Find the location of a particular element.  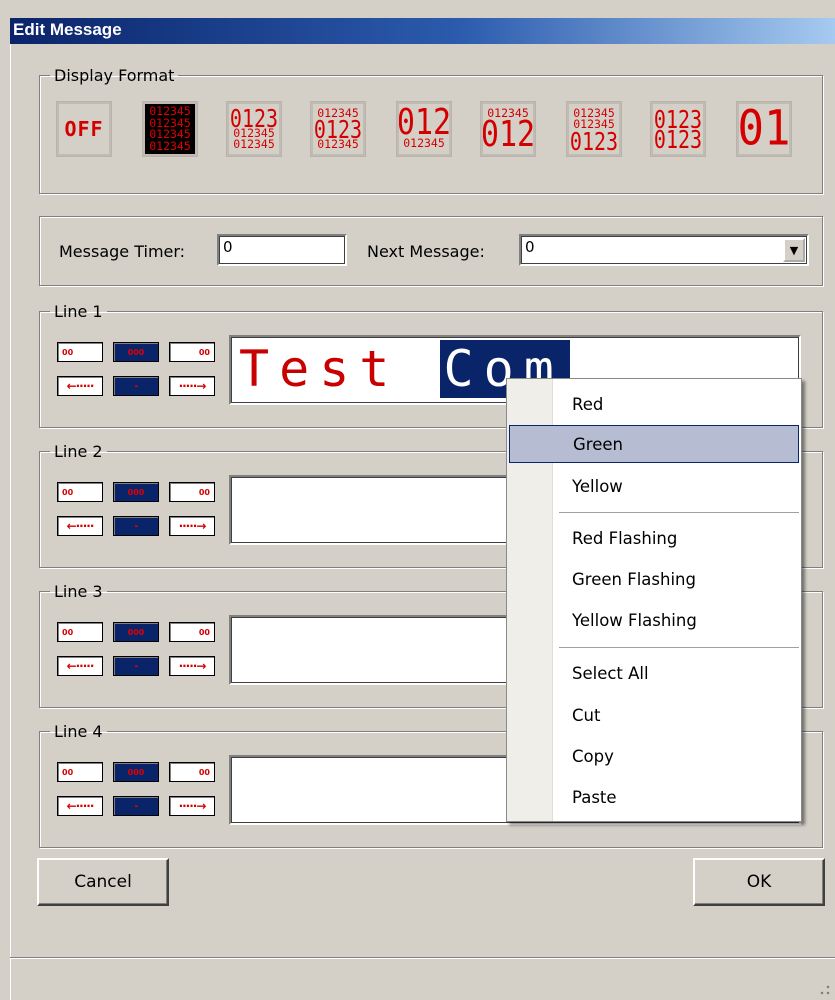

line-1-text: Test is located at coordinates (339, 369).